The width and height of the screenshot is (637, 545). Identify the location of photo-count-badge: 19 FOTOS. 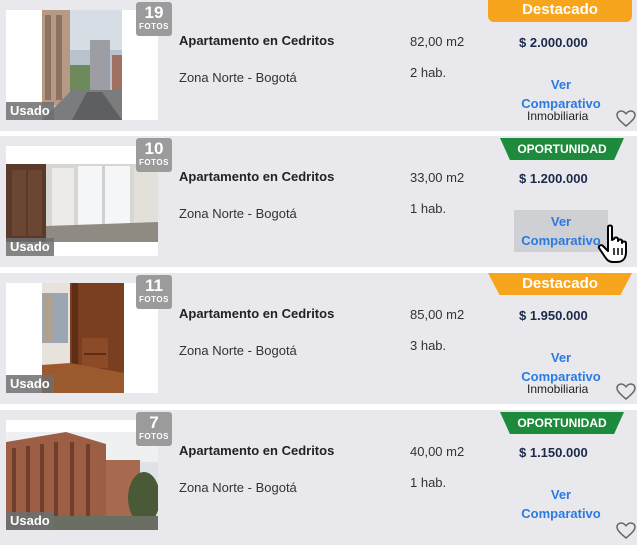
(154, 19).